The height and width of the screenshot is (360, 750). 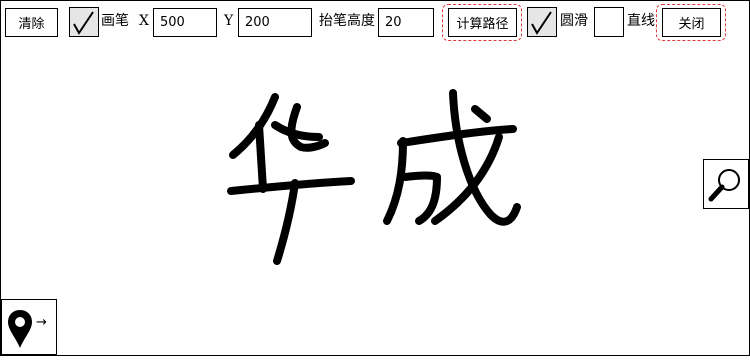 I want to click on pen-height-label: 抬笔高度, so click(x=347, y=21).